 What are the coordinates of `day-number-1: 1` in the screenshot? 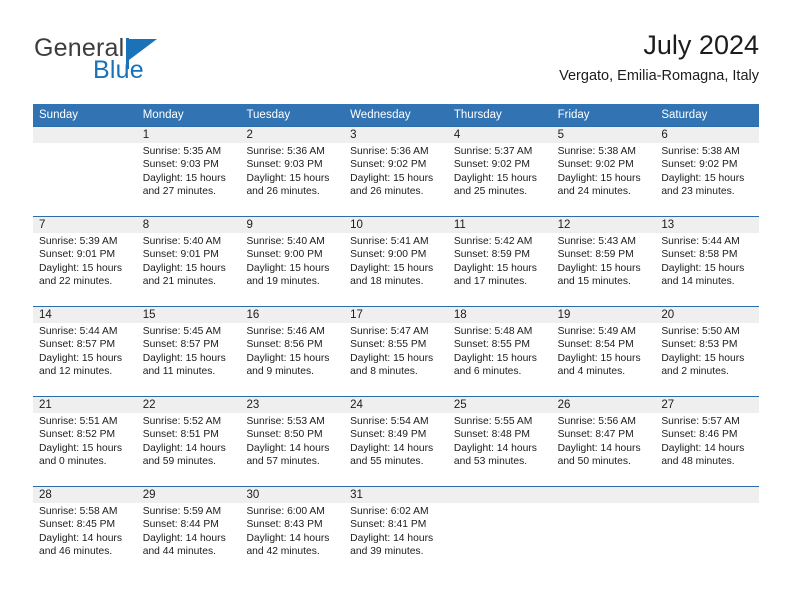 It's located at (189, 135).